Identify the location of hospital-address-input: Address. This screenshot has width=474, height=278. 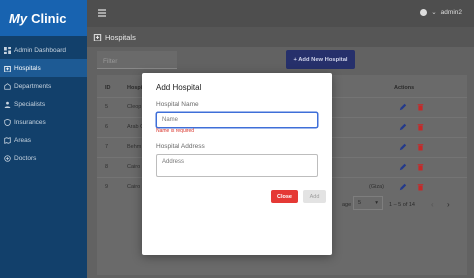
(237, 165).